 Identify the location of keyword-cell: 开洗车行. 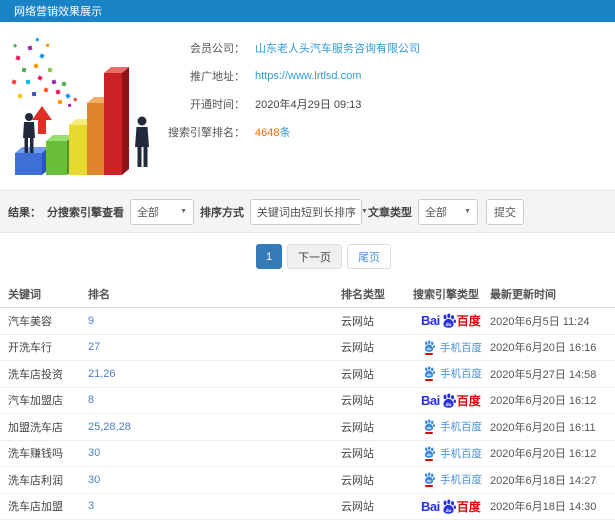
(30, 348).